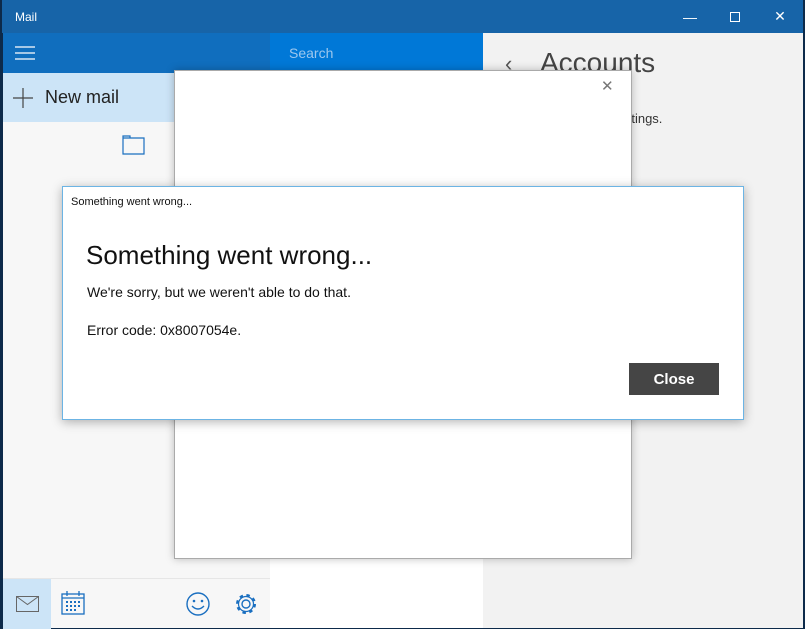  I want to click on folders-button, so click(134, 147).